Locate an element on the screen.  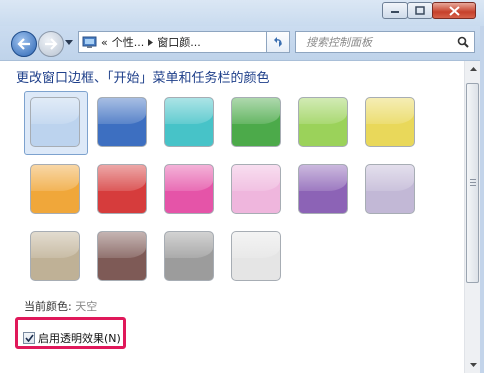
back-button is located at coordinates (24, 44).